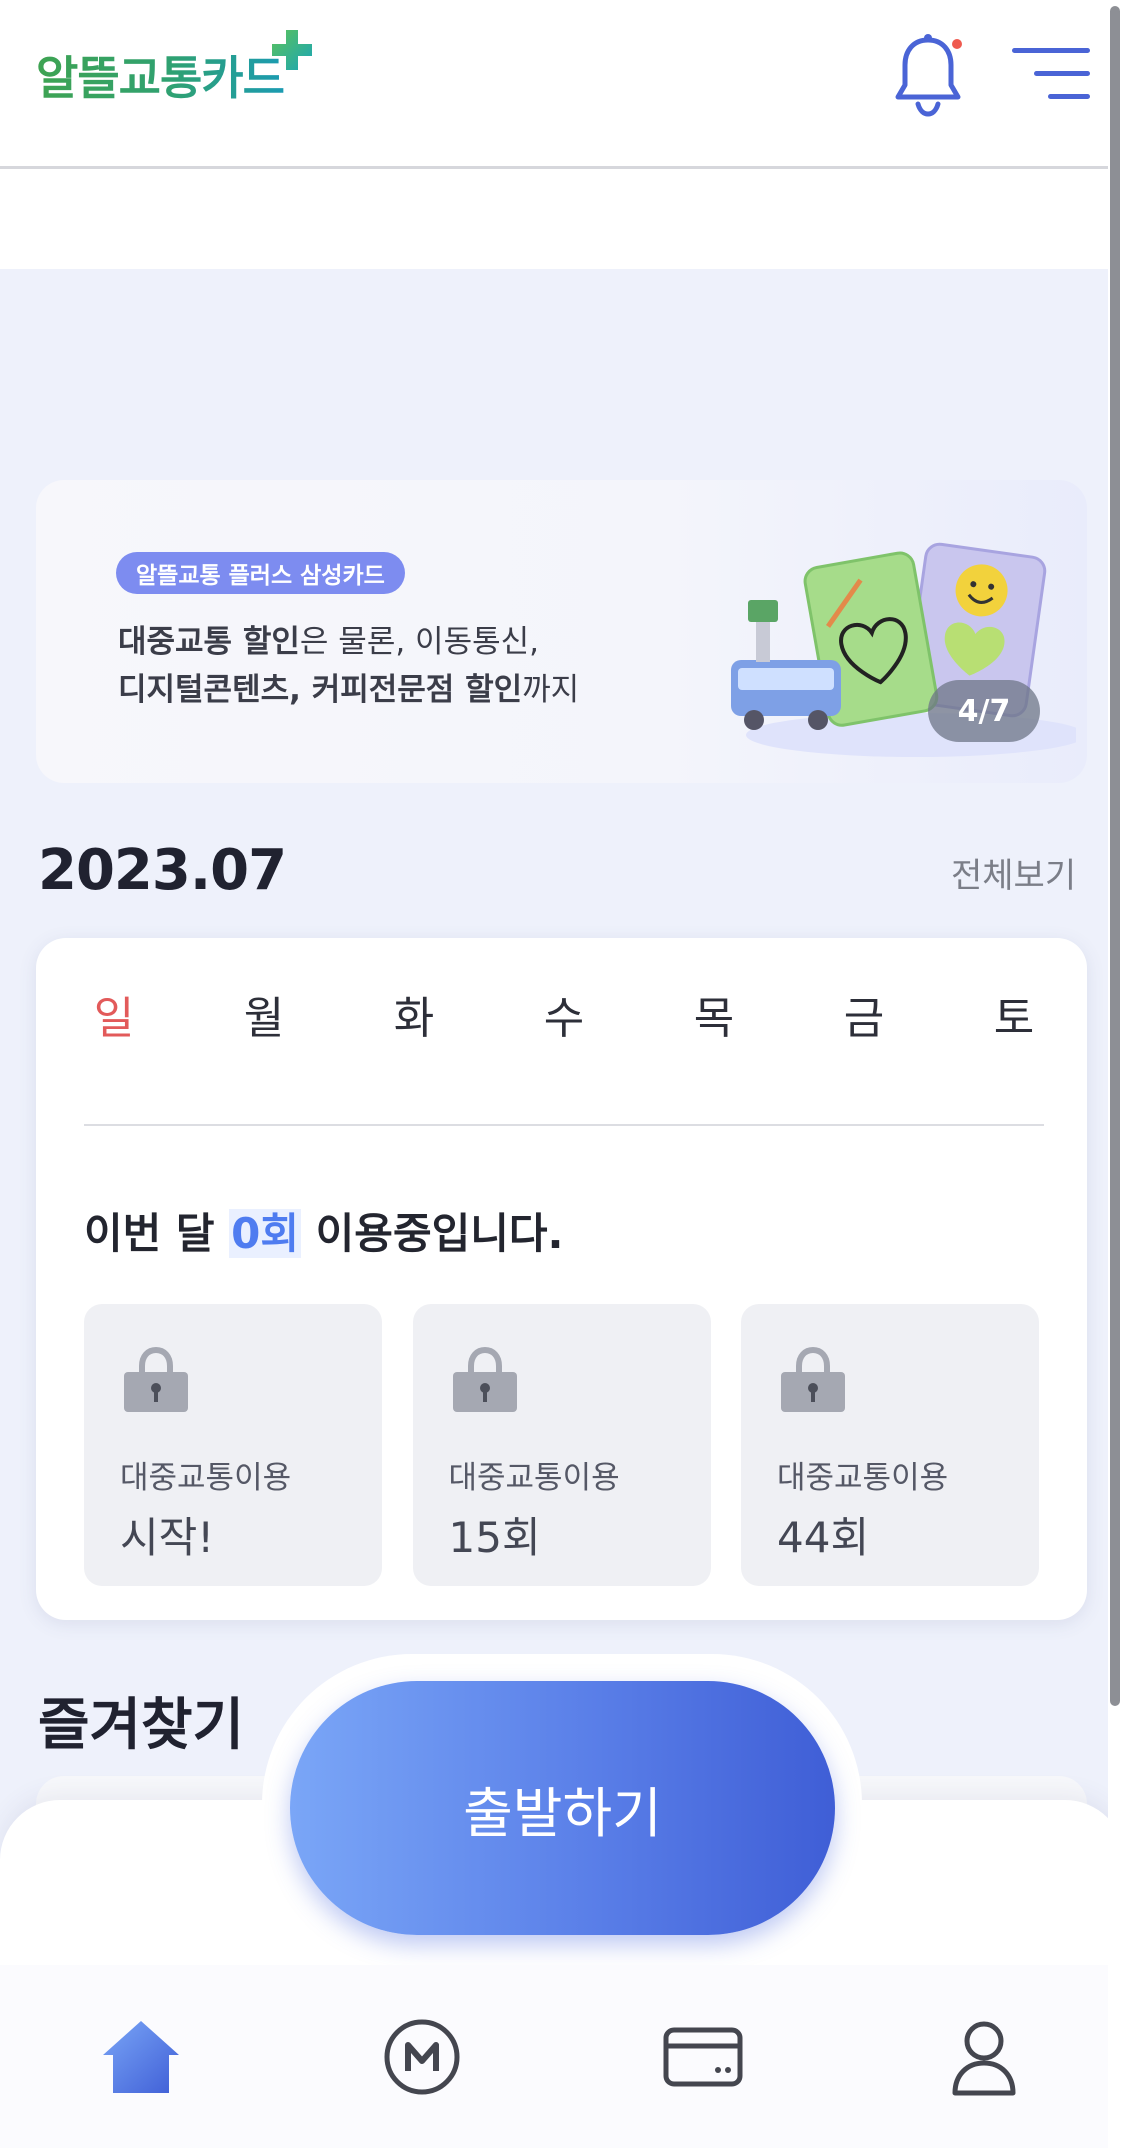 This screenshot has width=1125, height=2148. Describe the element at coordinates (324, 1233) in the screenshot. I see `monthly-usage-text: 이번 달 0회 이용중입니다.` at that location.